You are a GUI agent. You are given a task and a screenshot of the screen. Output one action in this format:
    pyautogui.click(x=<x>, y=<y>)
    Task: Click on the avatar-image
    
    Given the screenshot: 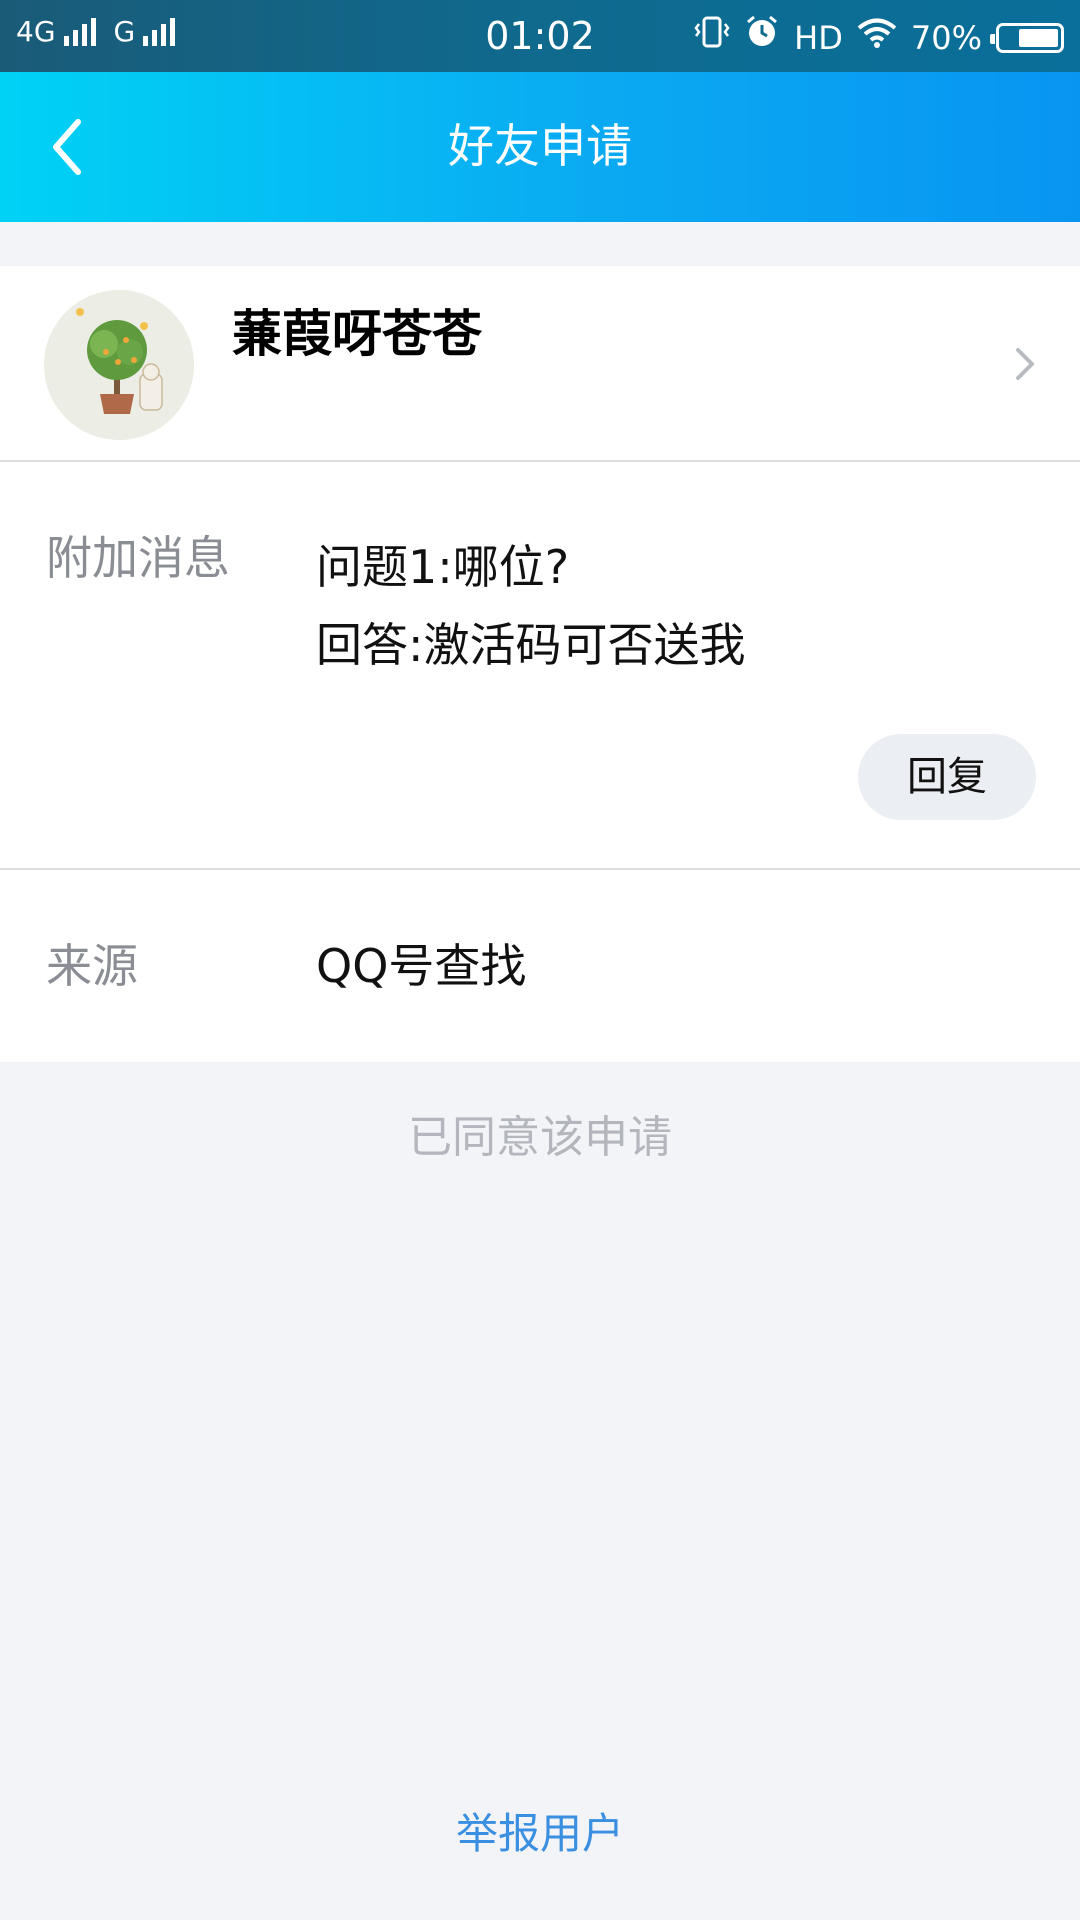 What is the action you would take?
    pyautogui.click(x=119, y=365)
    